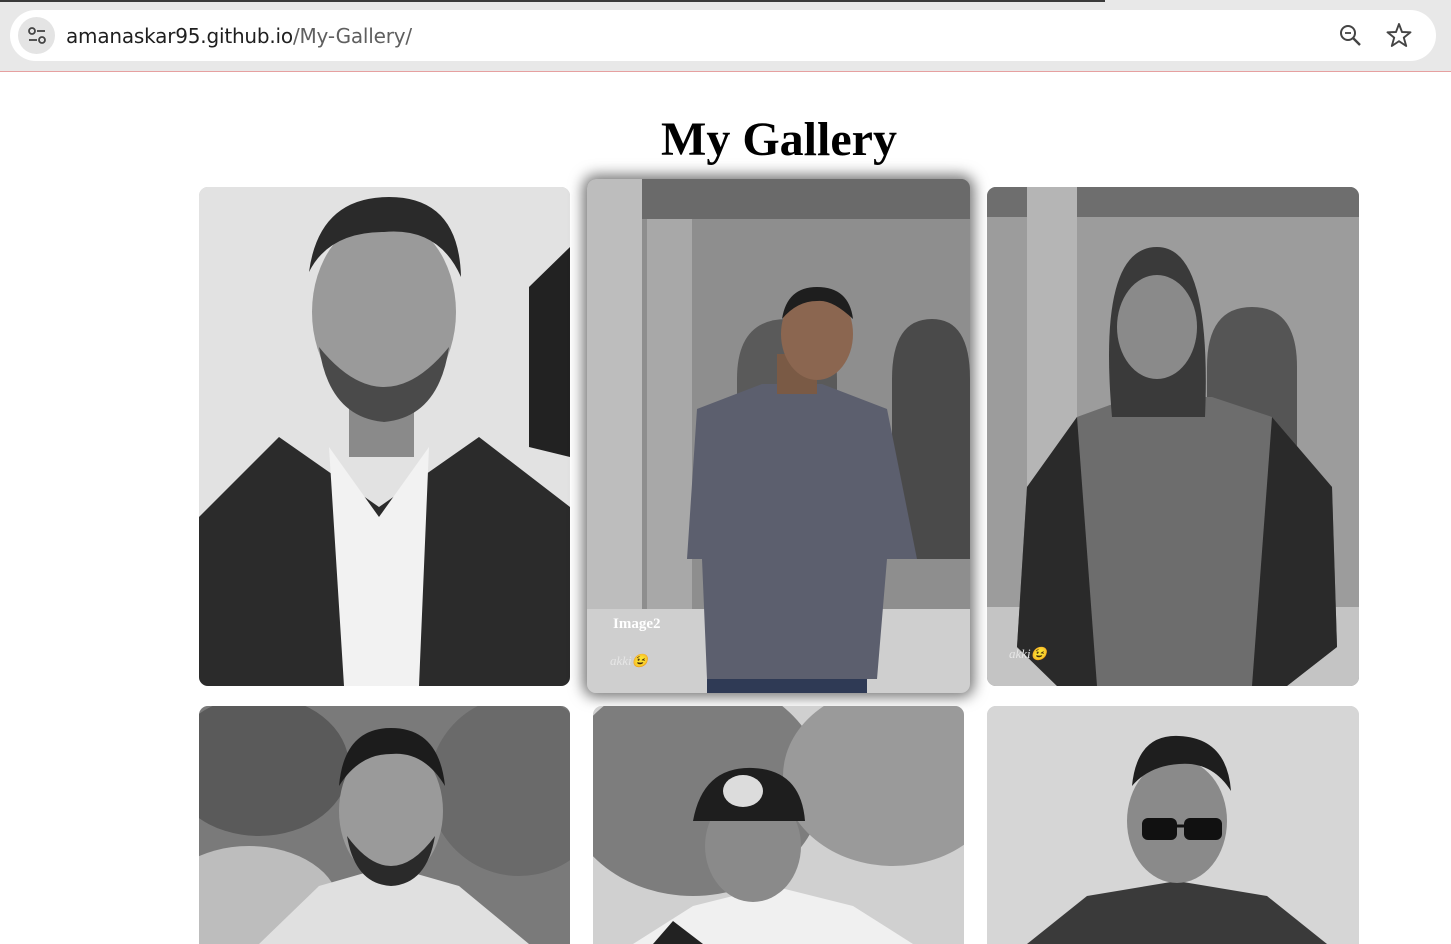  I want to click on zoom-icon, so click(1350, 35).